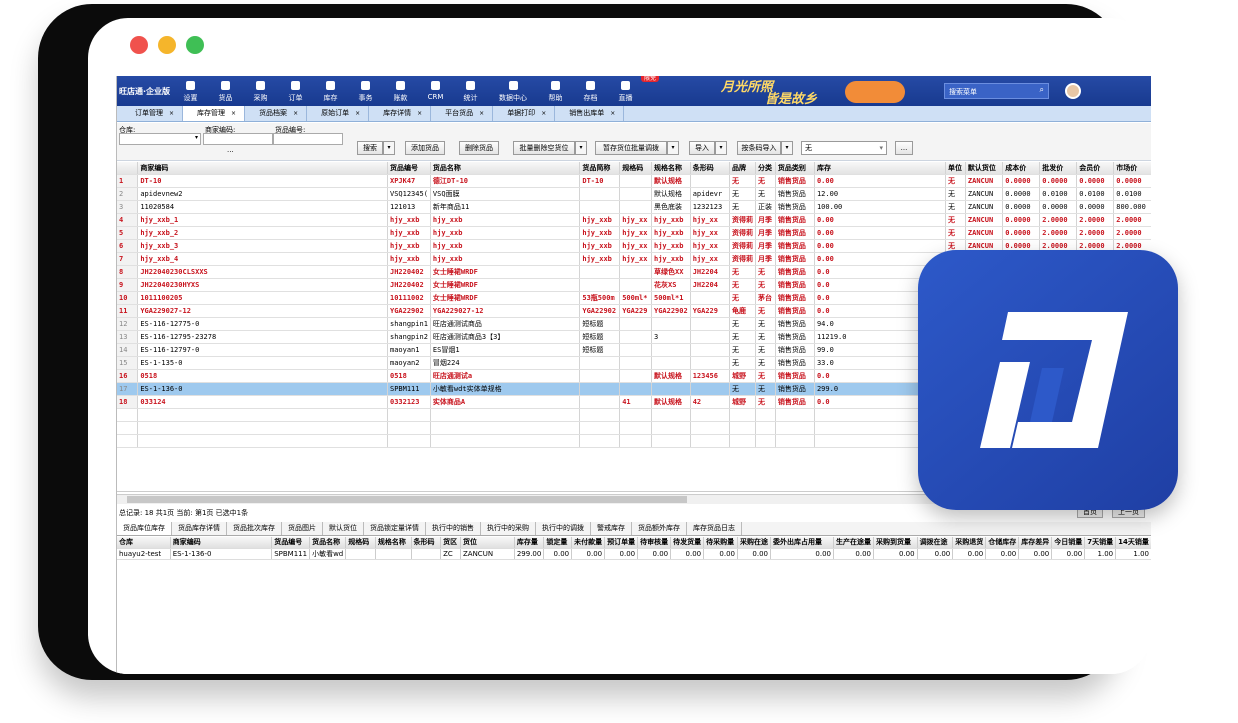 The image size is (1238, 723). I want to click on detail-tab: 货品库存详情, so click(199, 528).